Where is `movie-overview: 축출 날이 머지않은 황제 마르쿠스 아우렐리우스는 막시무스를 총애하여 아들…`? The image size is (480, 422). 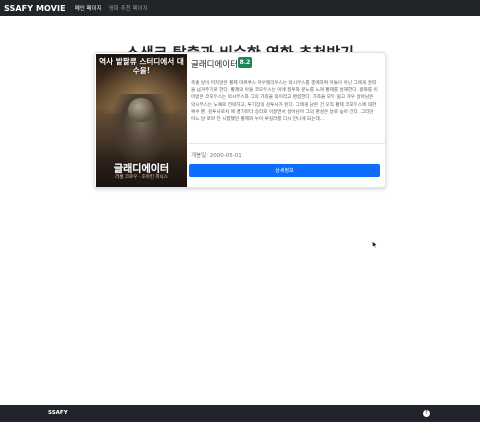 movie-overview: 축출 날이 머지않은 황제 마르쿠스 아우렐리우스는 막시무스를 총애하여 아들… is located at coordinates (284, 102).